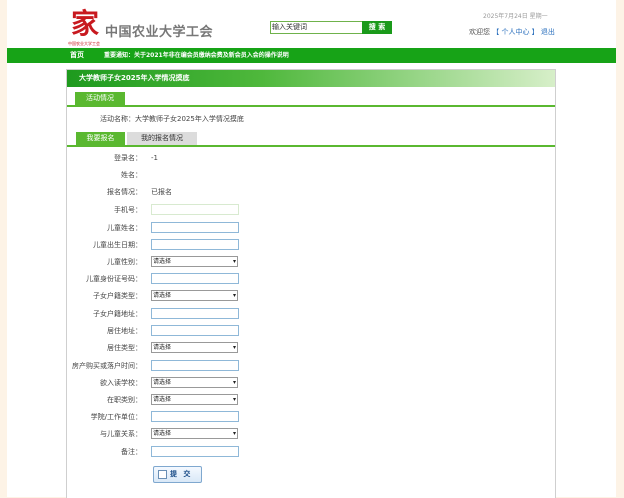  I want to click on form-row: 备注：, so click(167, 452).